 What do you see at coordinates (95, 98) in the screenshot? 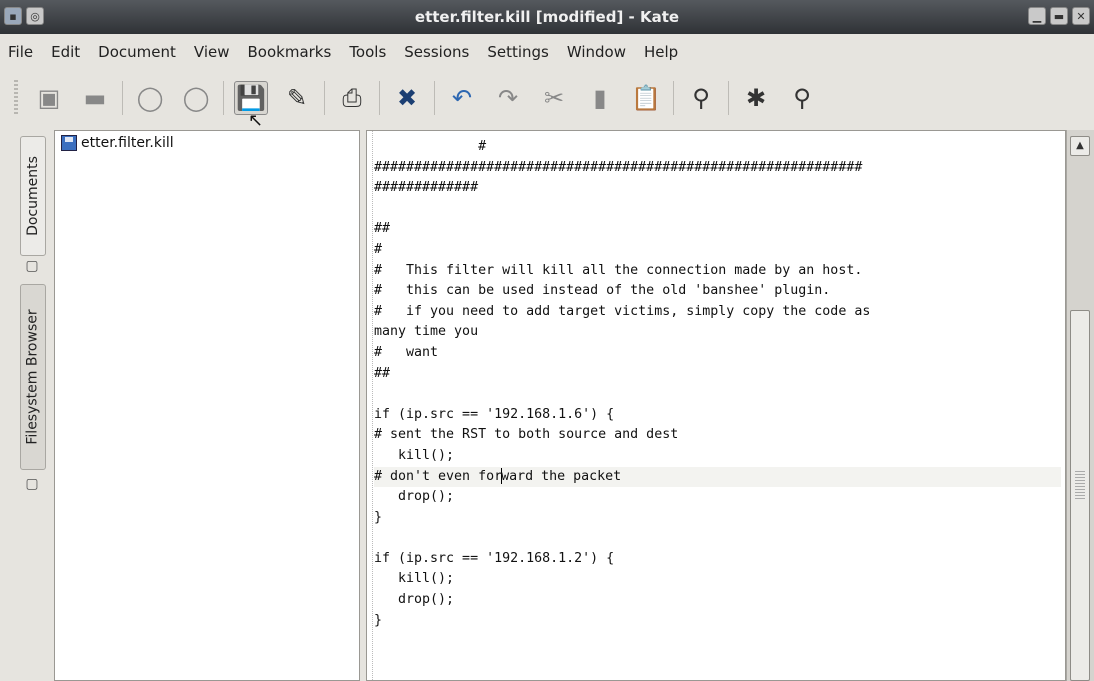
I see `close-document-icon: ▬` at bounding box center [95, 98].